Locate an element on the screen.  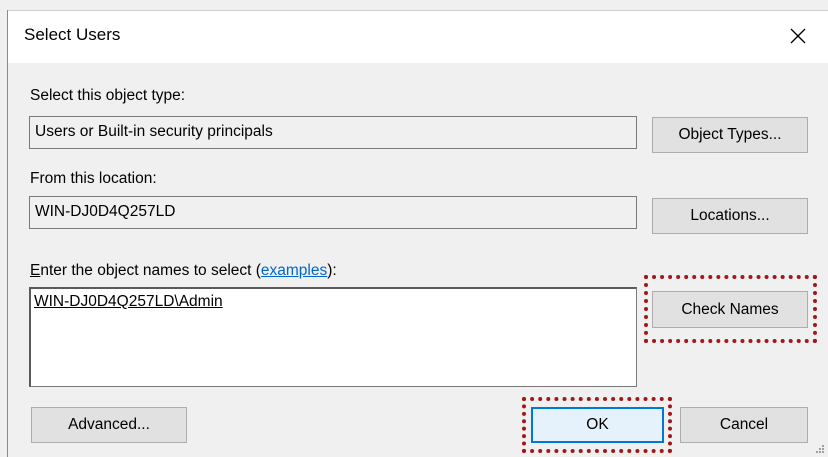
dialog-title: Select Users is located at coordinates (72, 34).